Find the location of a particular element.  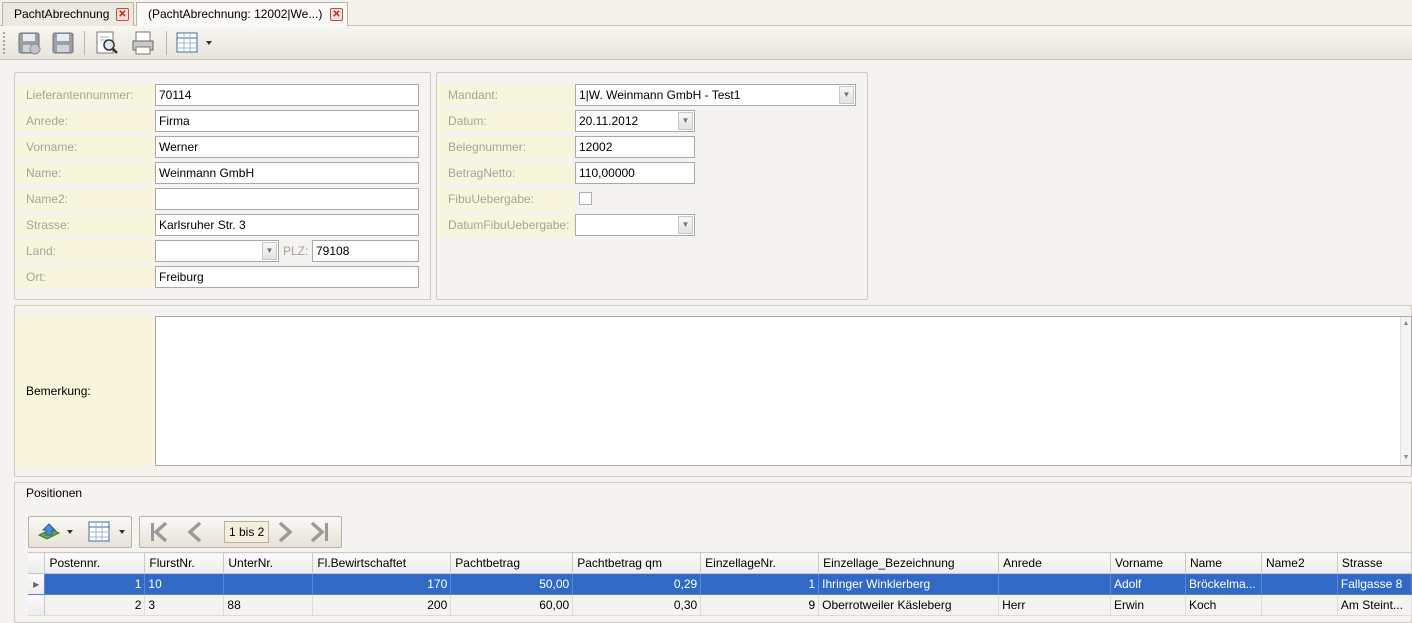

table-cell: Fallgasse 8 is located at coordinates (1374, 584).